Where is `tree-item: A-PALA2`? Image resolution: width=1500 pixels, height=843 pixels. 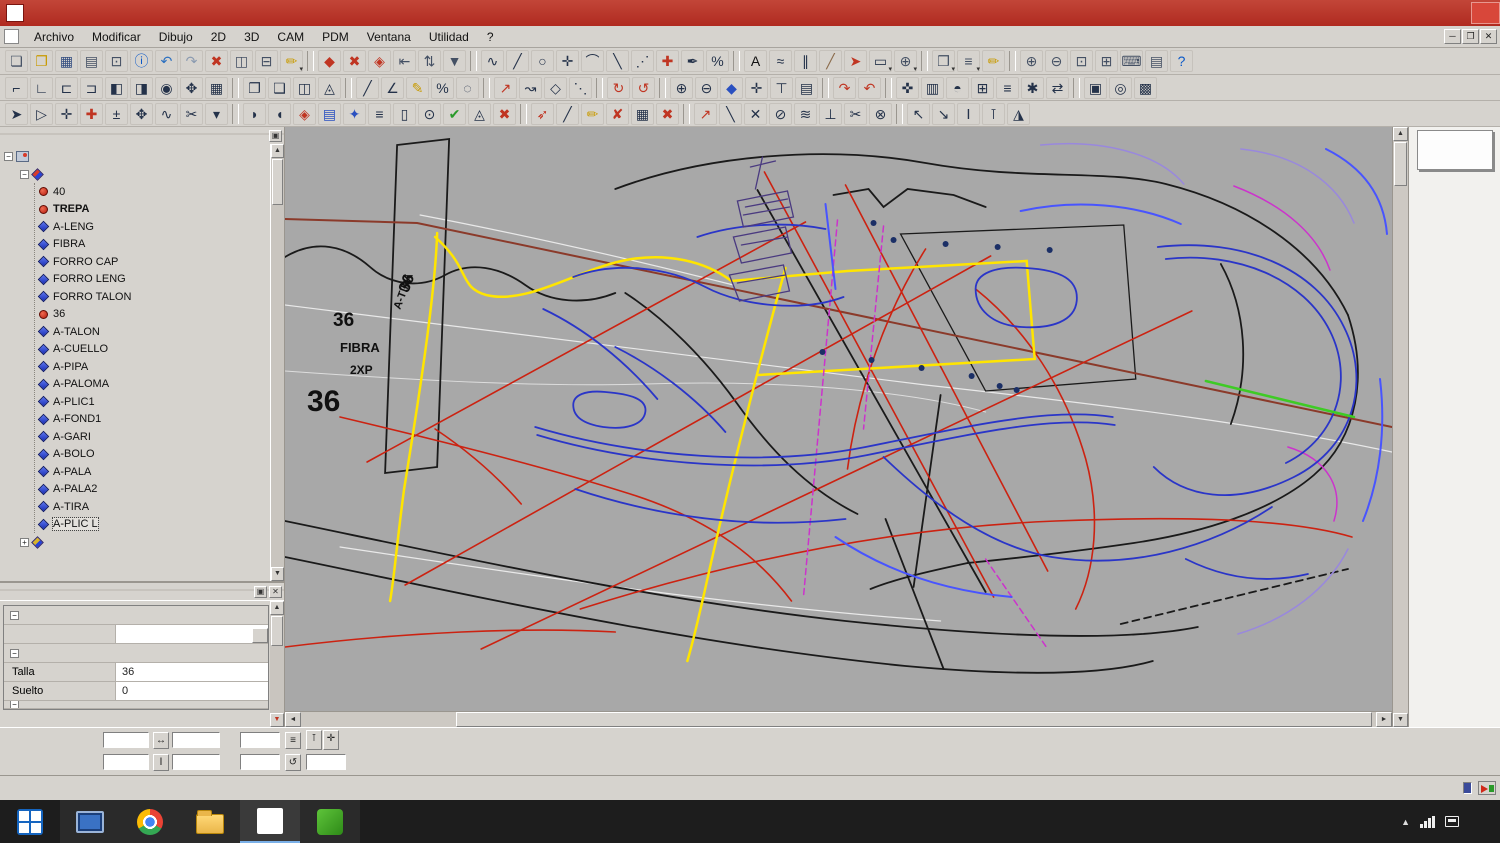
tree-item: A-PALA2 is located at coordinates (160, 490).